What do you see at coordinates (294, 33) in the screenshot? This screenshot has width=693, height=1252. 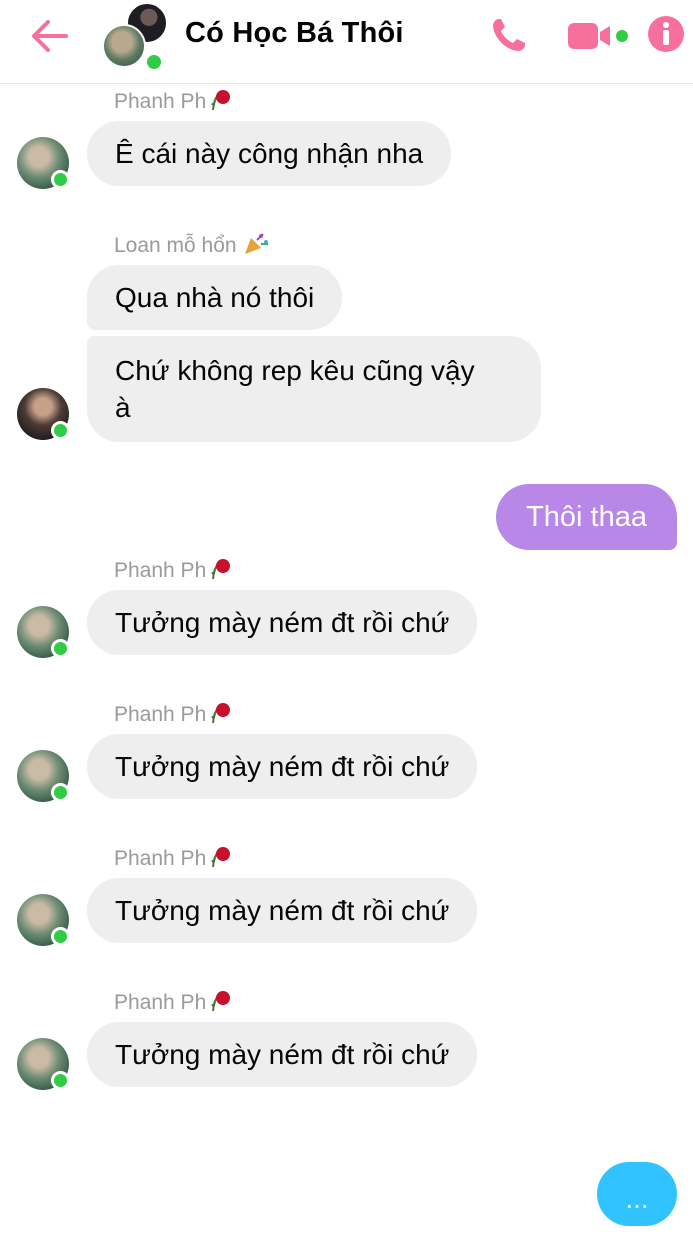 I see `chat-title: Có Học Bá Thôi` at bounding box center [294, 33].